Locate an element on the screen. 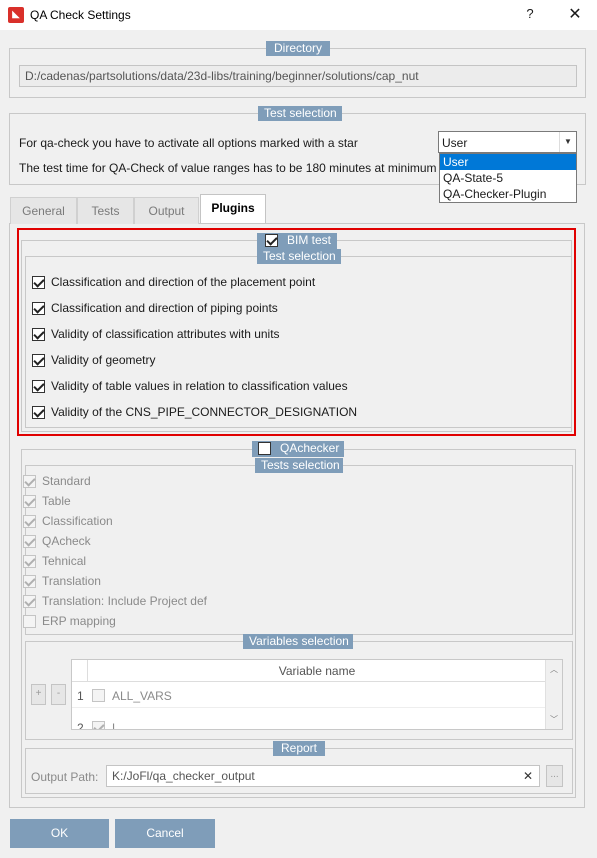 Image resolution: width=597 pixels, height=858 pixels. qachecker-checkbox is located at coordinates (264, 448).